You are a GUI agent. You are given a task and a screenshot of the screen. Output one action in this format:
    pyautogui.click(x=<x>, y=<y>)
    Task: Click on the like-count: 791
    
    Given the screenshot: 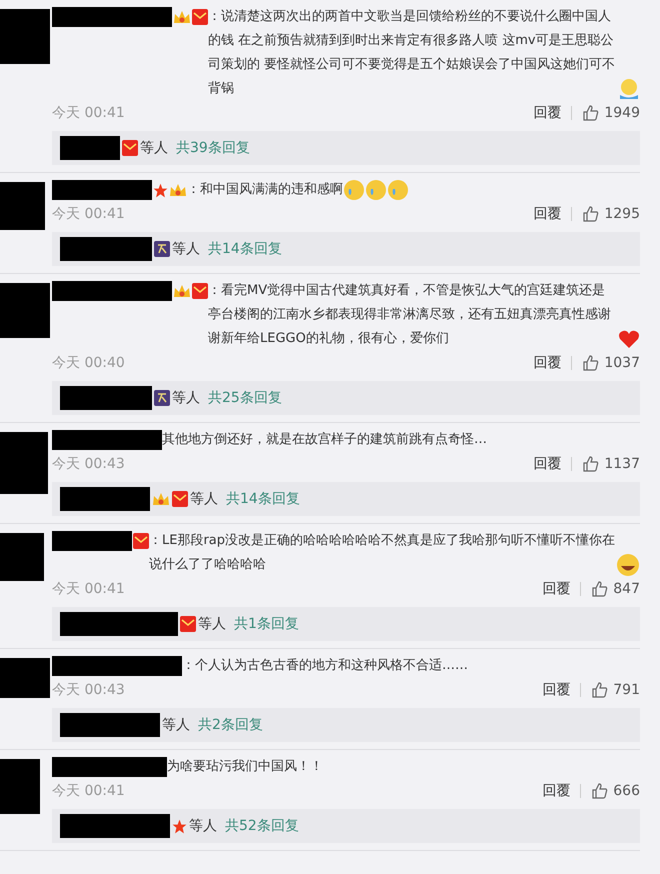 What is the action you would take?
    pyautogui.click(x=626, y=690)
    